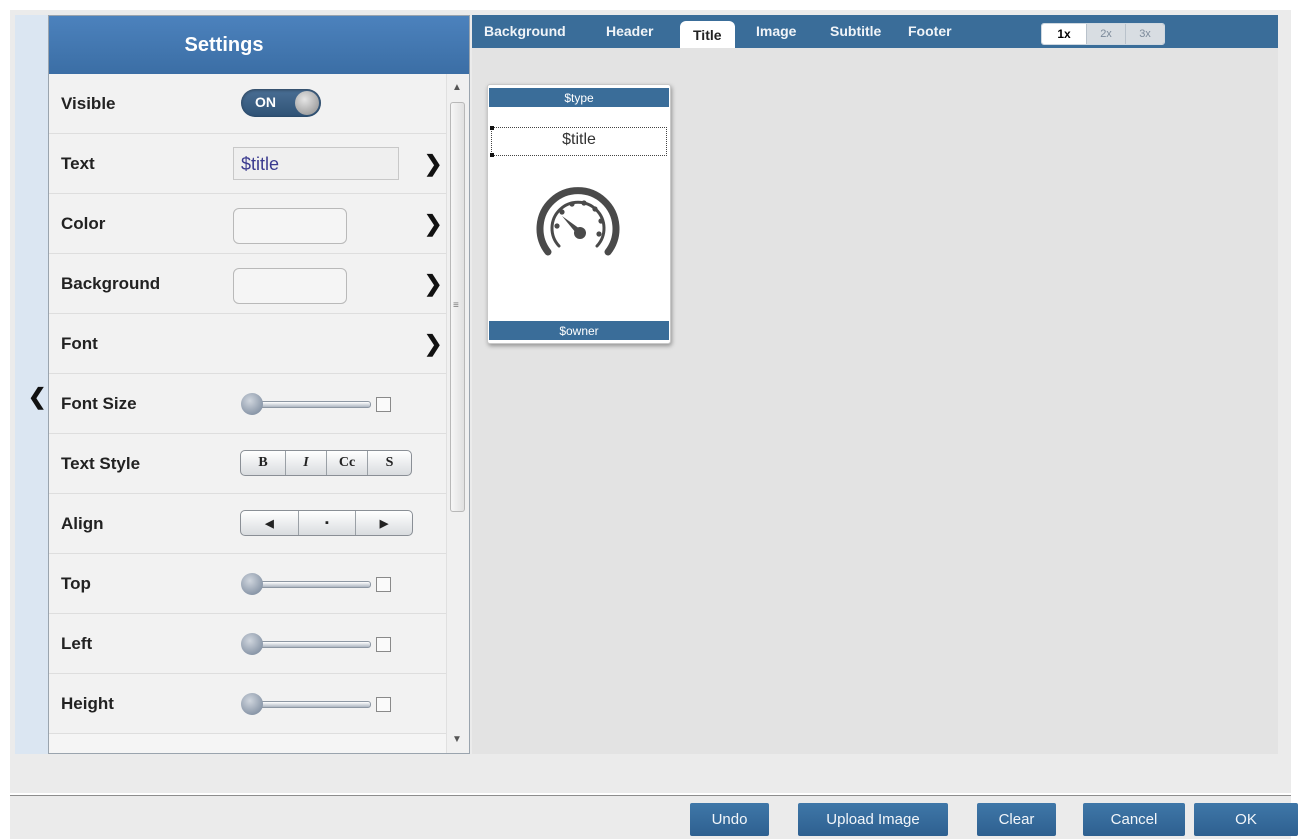 The width and height of the screenshot is (1303, 839). I want to click on align-center-button: ▪, so click(327, 523).